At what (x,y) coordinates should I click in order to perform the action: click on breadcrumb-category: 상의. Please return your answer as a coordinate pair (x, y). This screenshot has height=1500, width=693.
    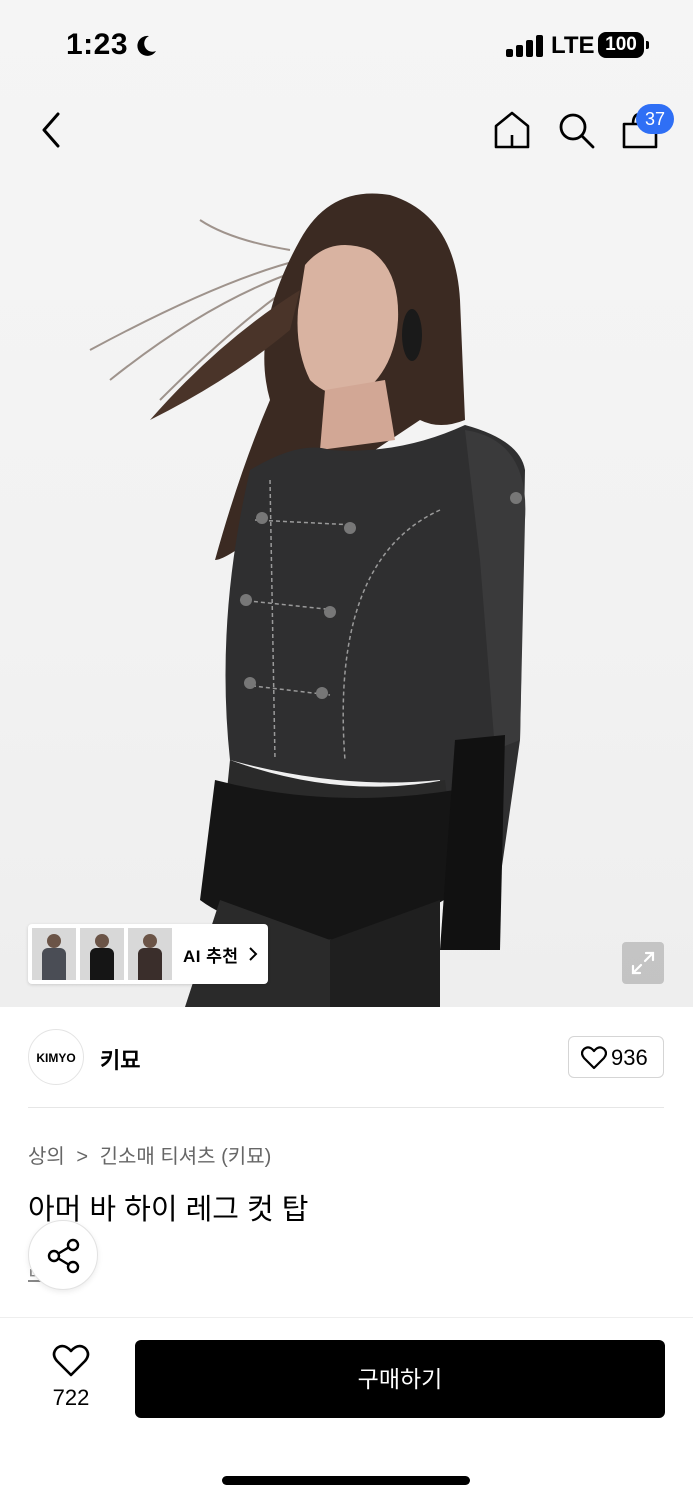
    Looking at the image, I should click on (46, 1157).